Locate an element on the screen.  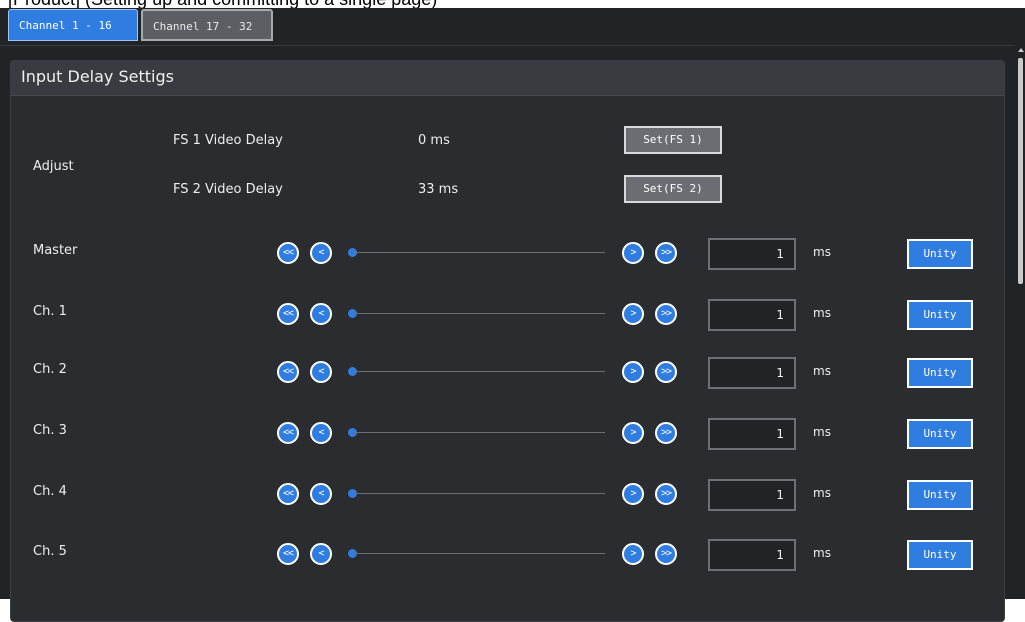
row-label: Ch. 5 is located at coordinates (50, 551).